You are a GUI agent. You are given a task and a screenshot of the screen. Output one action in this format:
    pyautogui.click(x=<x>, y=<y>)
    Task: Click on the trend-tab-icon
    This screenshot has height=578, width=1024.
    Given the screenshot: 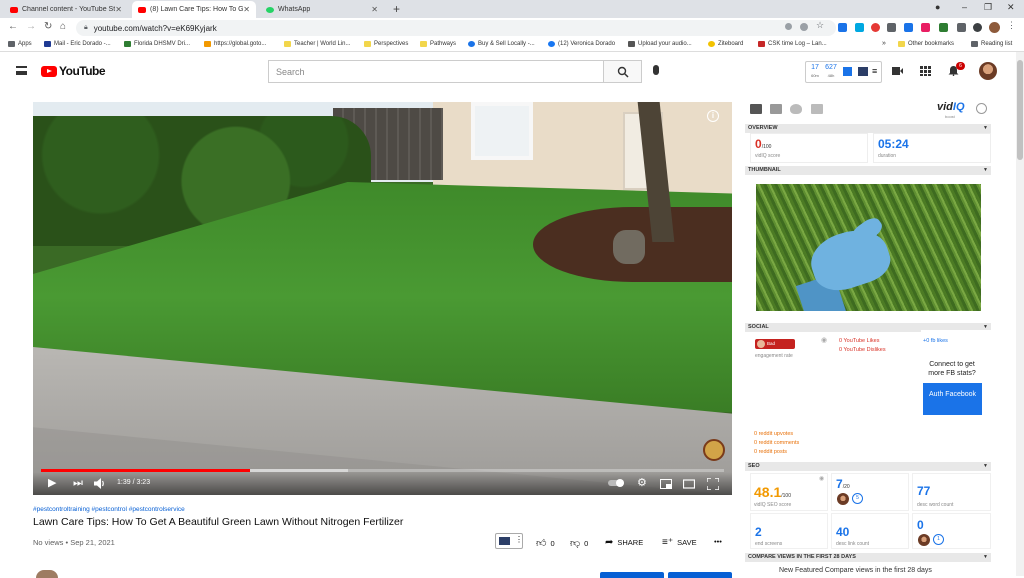 What is the action you would take?
    pyautogui.click(x=817, y=109)
    